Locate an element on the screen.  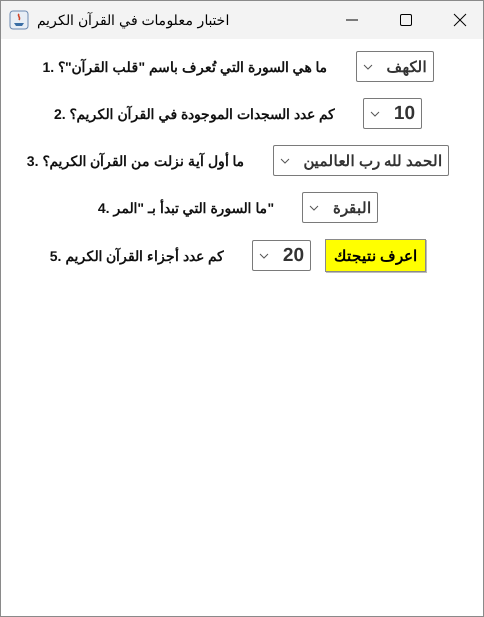
app-icon is located at coordinates (19, 20).